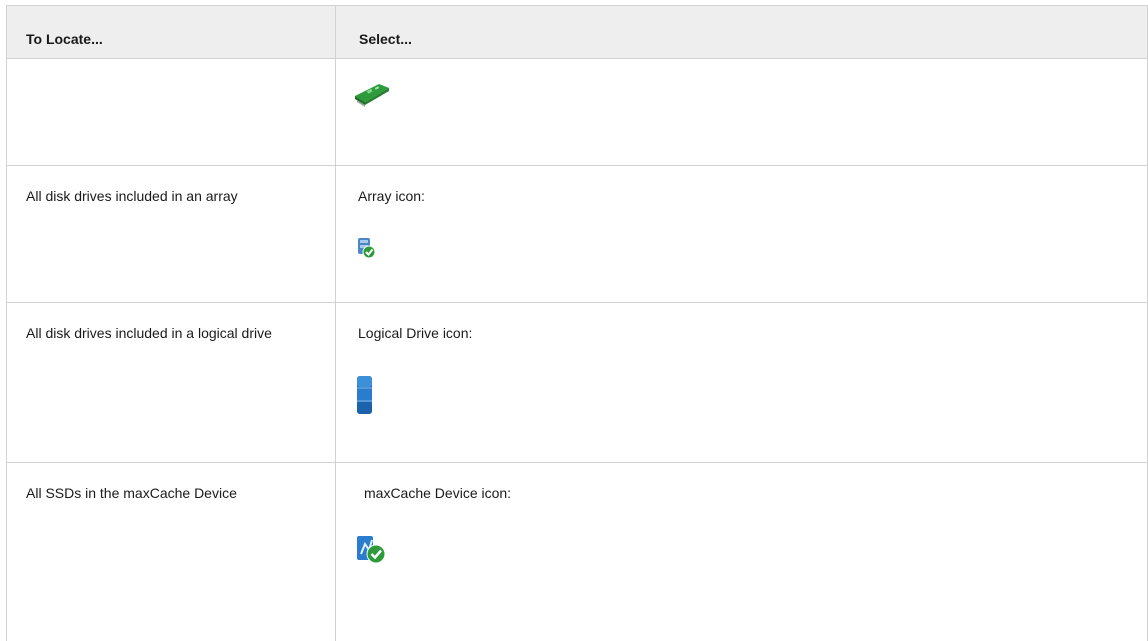  What do you see at coordinates (171, 234) in the screenshot?
I see `locate-cell: All disk drives included in an array` at bounding box center [171, 234].